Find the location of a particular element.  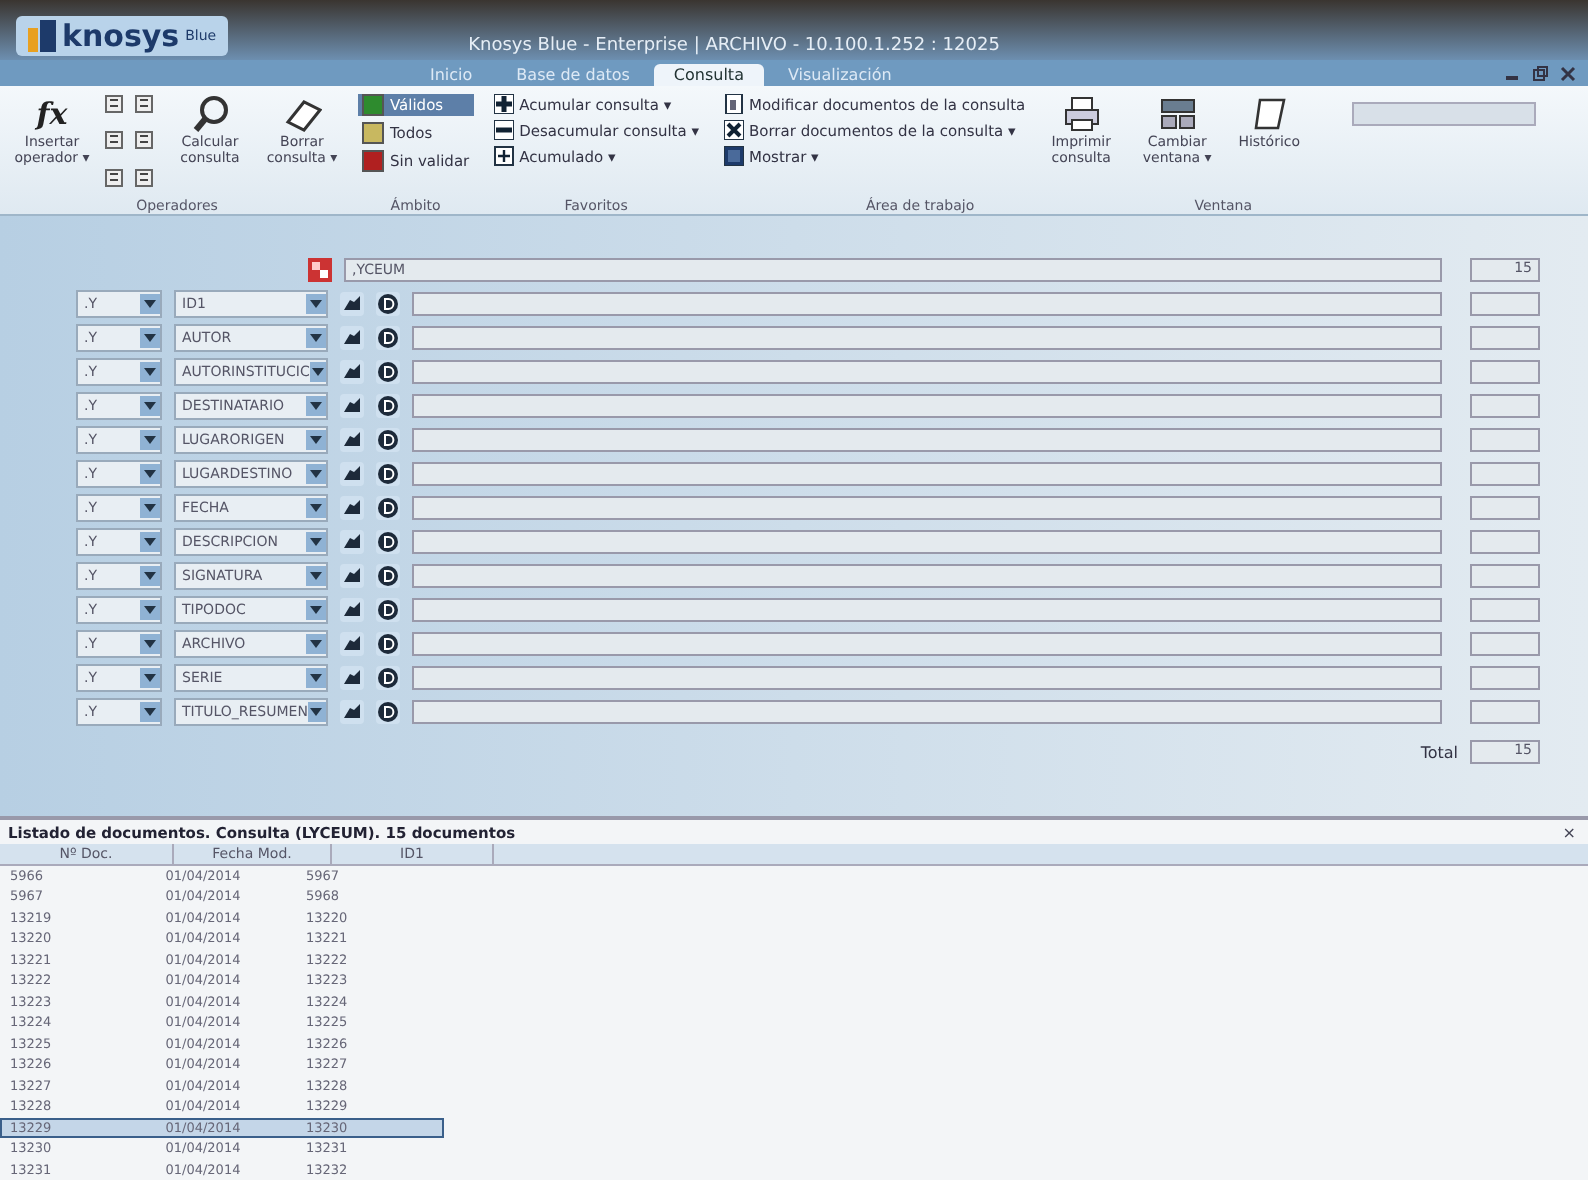

search-icon is located at coordinates (210, 114).